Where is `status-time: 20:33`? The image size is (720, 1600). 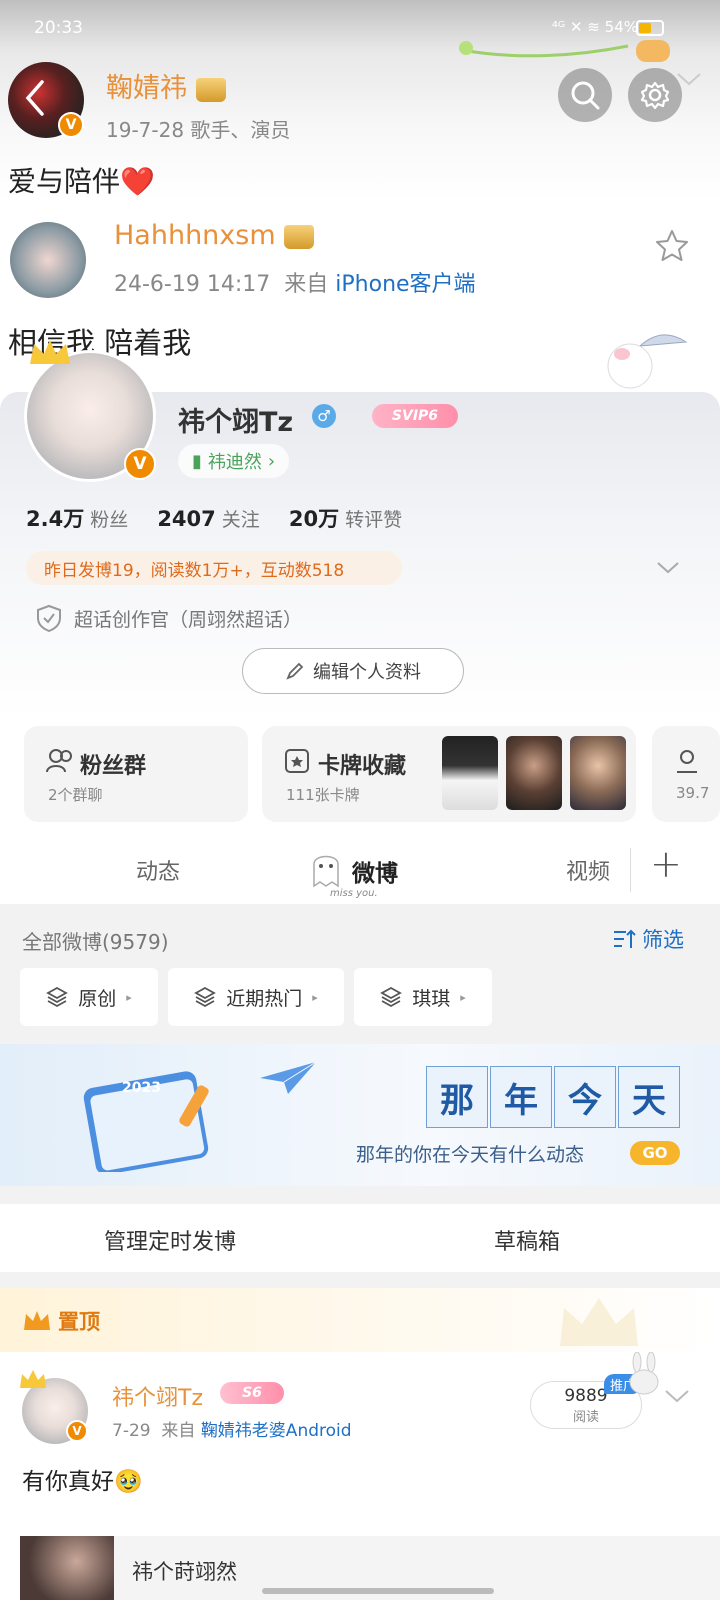 status-time: 20:33 is located at coordinates (58, 28).